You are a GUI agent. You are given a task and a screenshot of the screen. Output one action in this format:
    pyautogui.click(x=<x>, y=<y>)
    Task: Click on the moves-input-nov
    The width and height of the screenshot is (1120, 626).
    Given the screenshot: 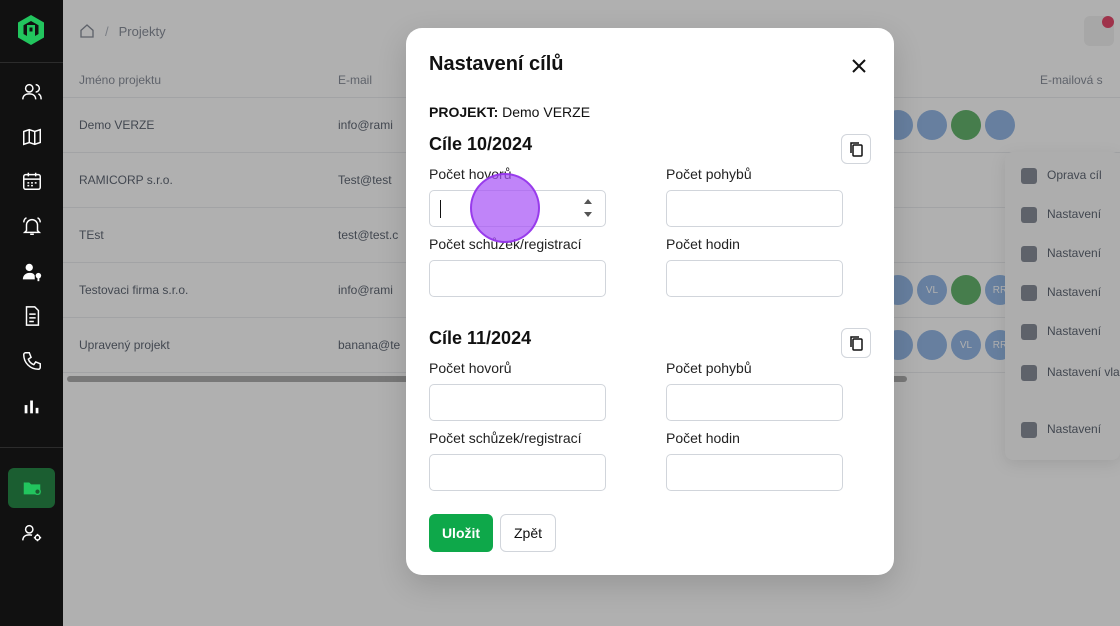 What is the action you would take?
    pyautogui.click(x=754, y=402)
    